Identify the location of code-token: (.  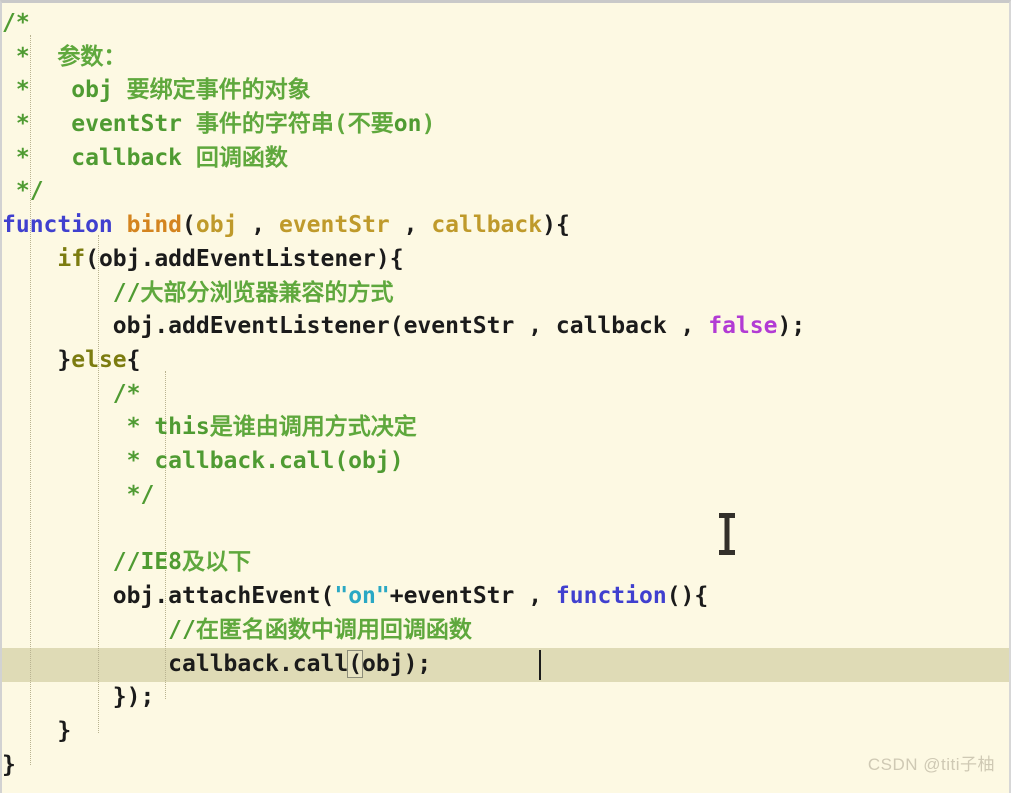
(189, 225).